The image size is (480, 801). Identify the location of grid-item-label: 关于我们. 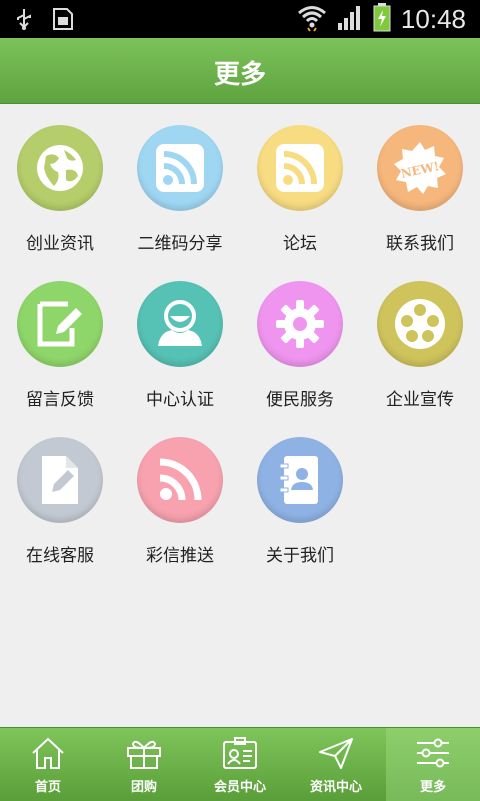
(300, 556).